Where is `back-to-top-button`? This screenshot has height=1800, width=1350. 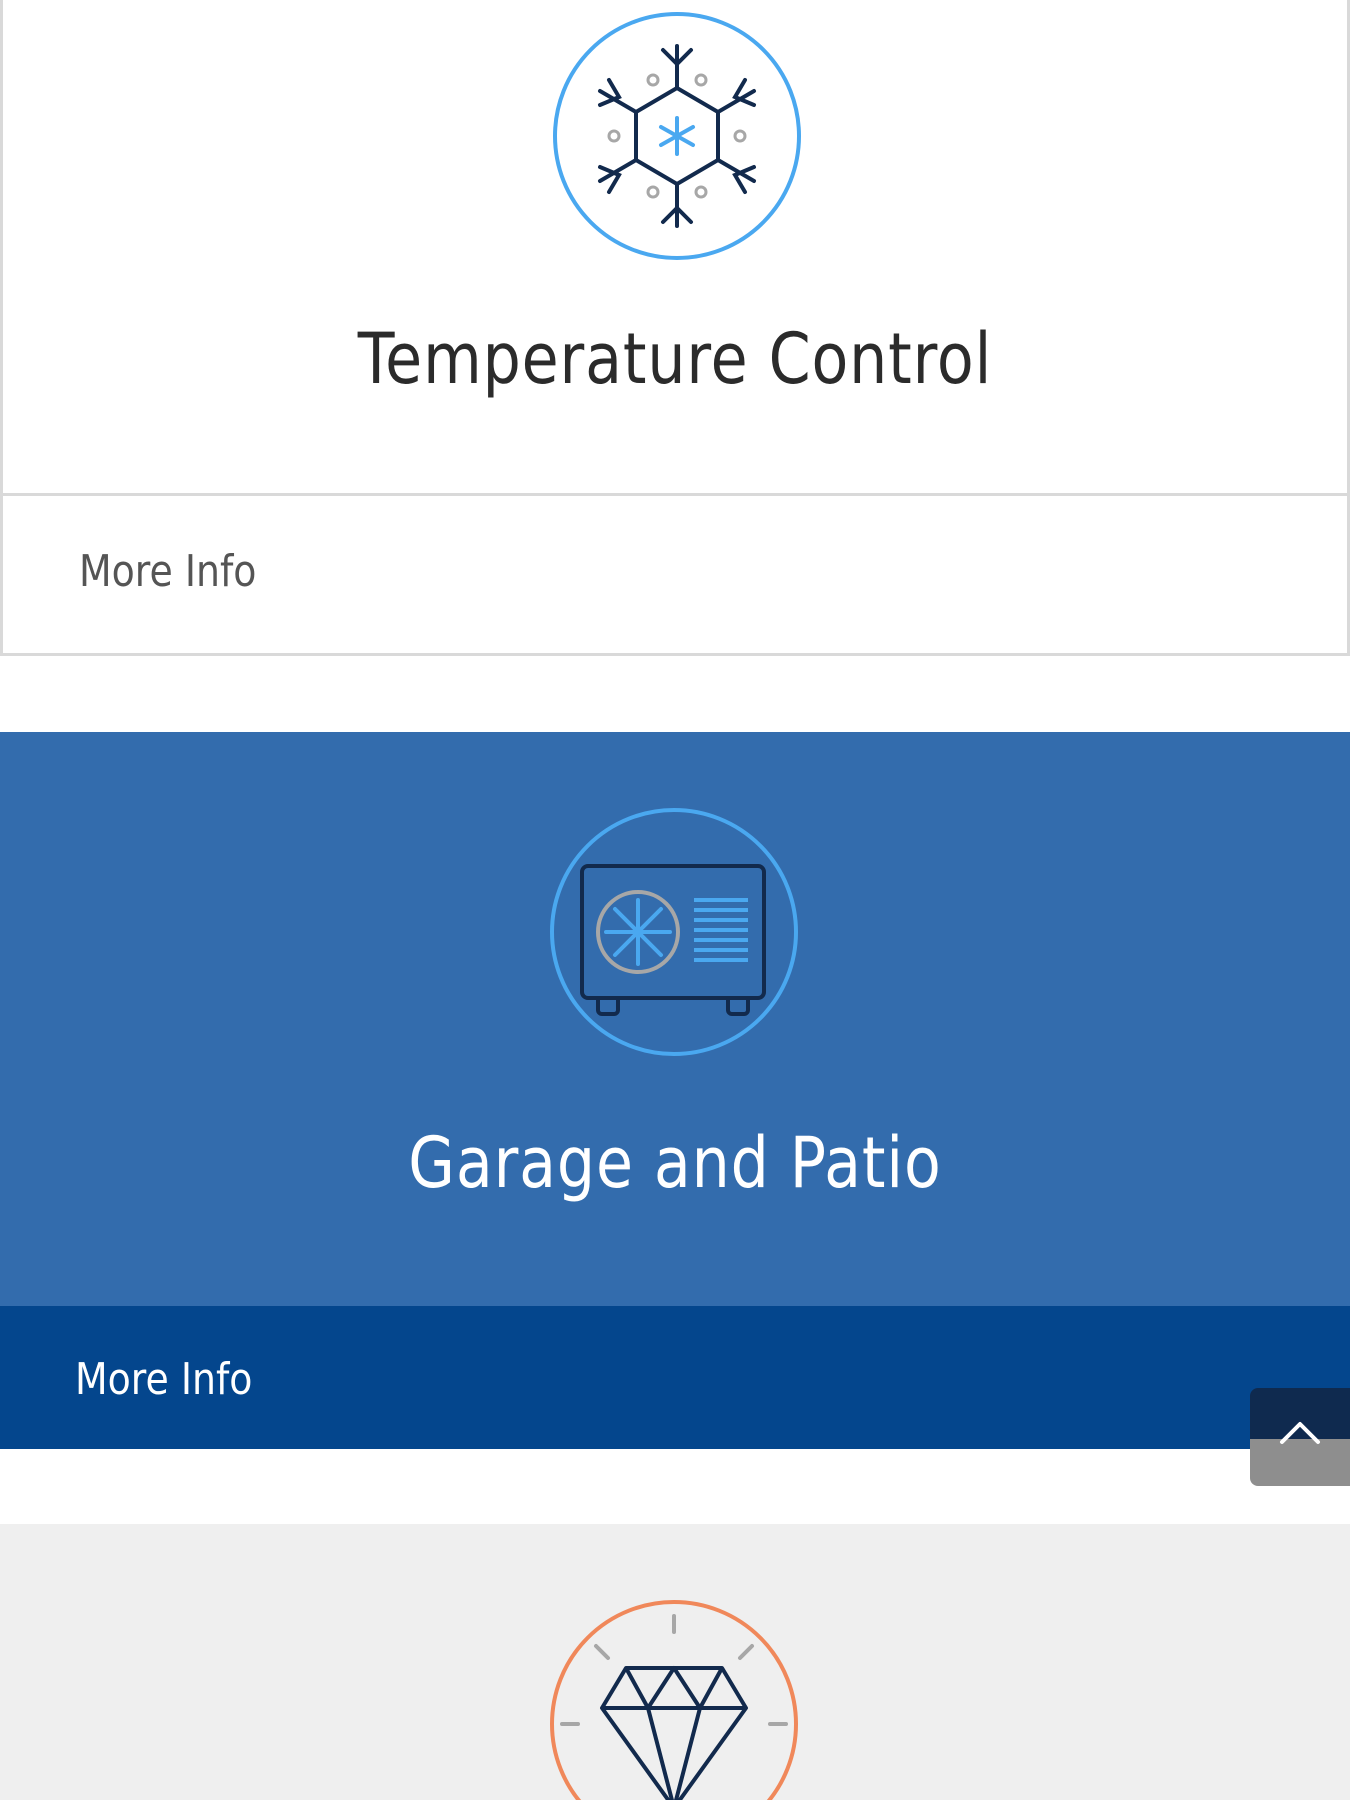 back-to-top-button is located at coordinates (1300, 1437).